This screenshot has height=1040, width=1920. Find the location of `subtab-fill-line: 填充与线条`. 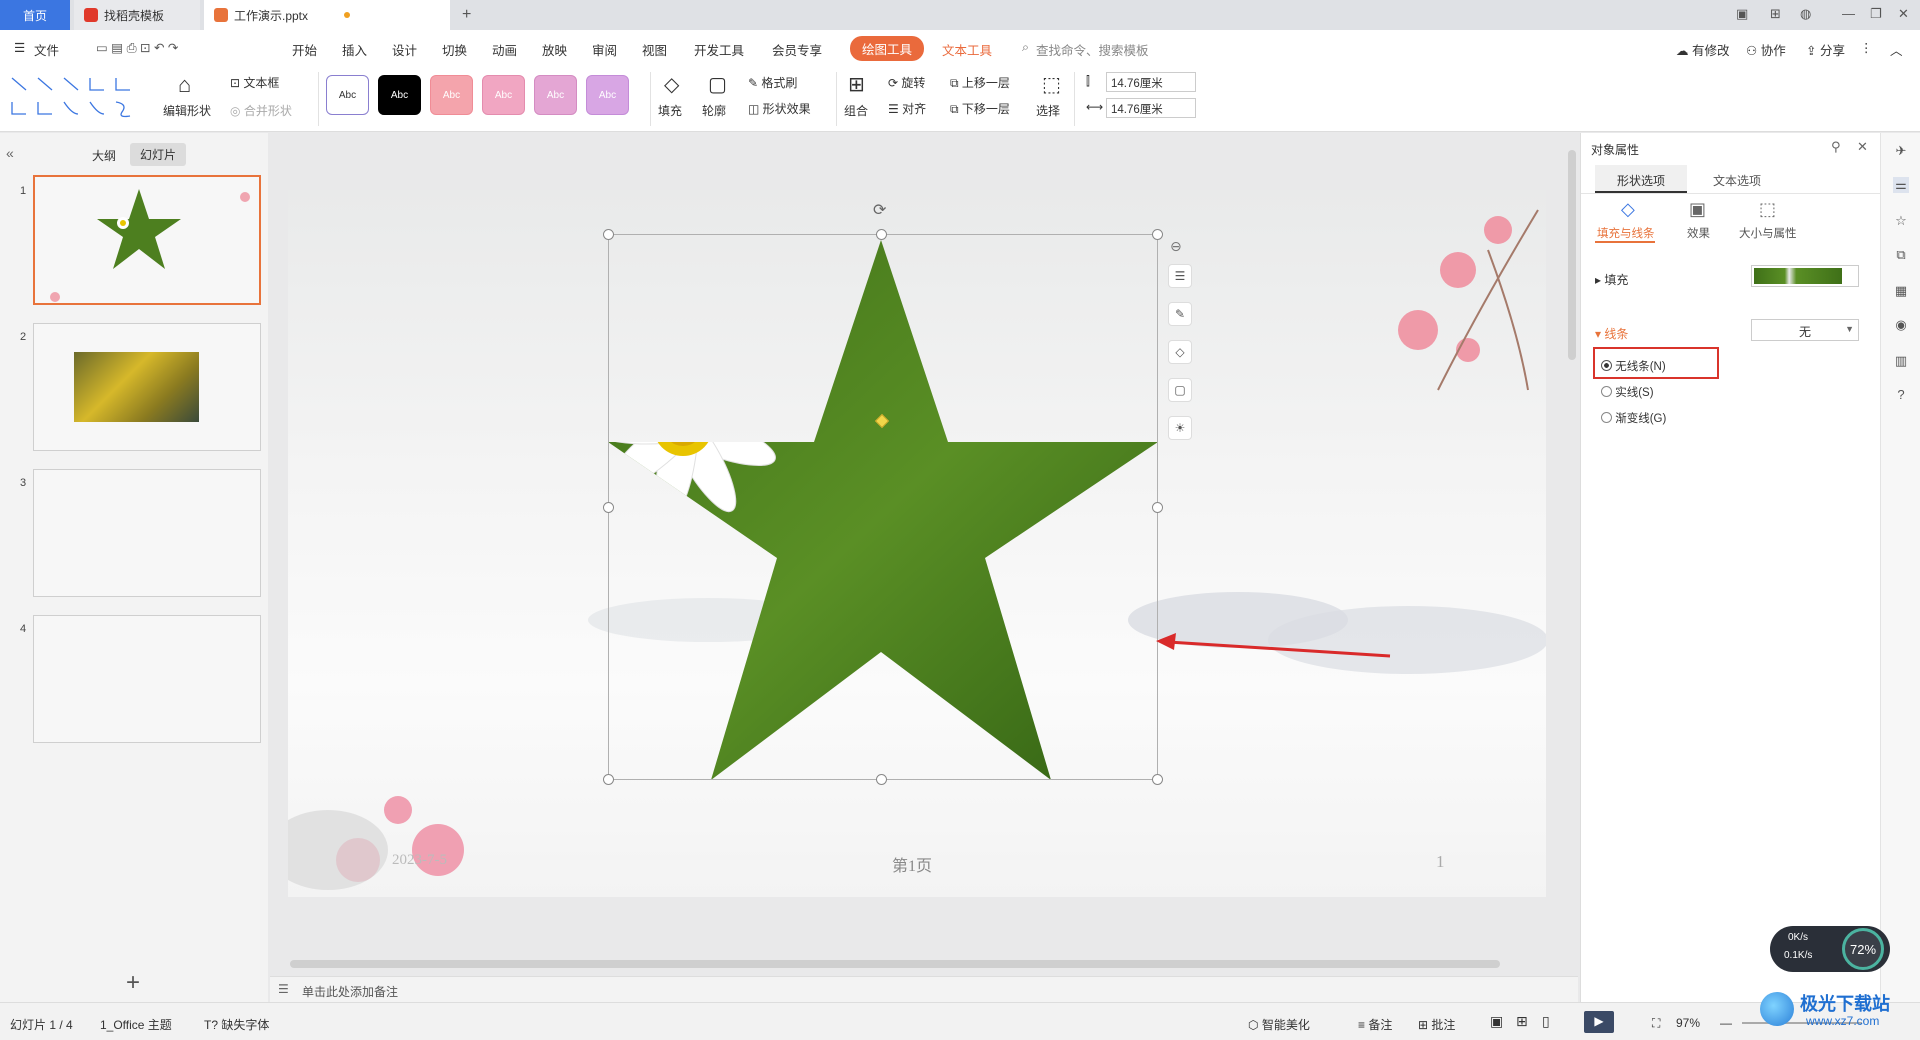

subtab-fill-line: 填充与线条 is located at coordinates (1626, 233).